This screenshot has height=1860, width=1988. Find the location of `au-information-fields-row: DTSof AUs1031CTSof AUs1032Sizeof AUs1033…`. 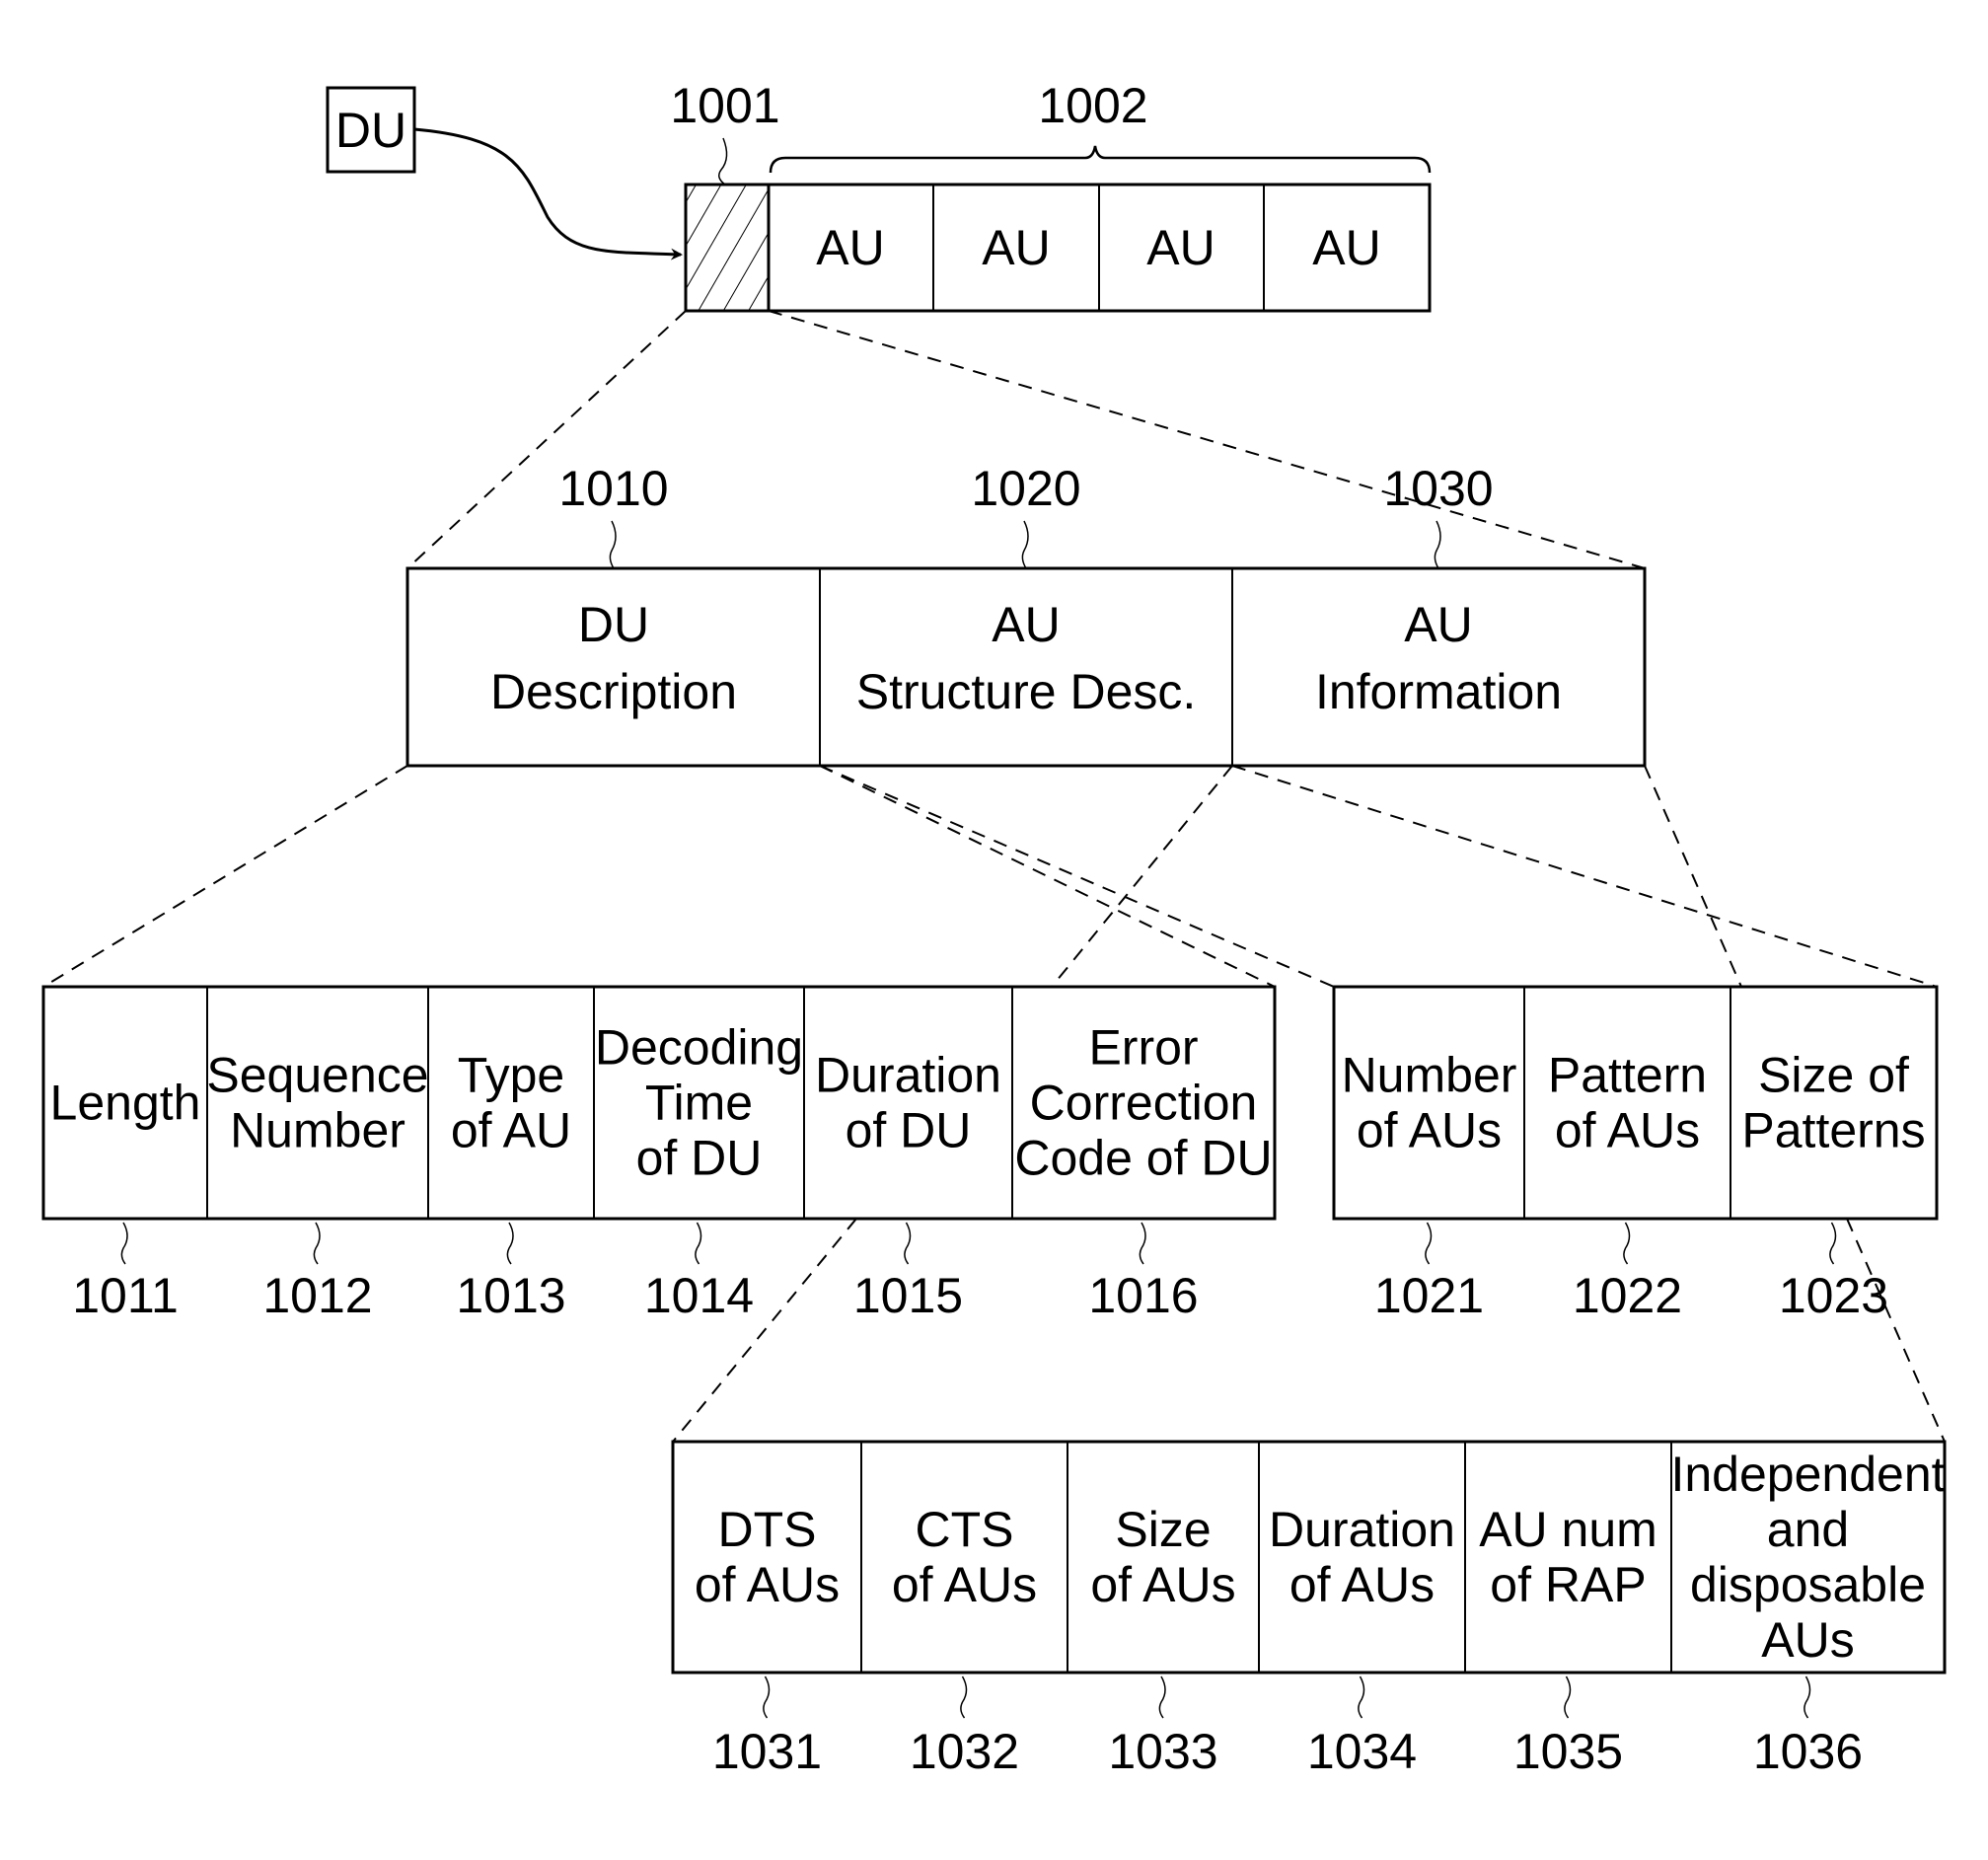

au-information-fields-row: DTSof AUs1031CTSof AUs1032Sizeof AUs1033… is located at coordinates (1309, 1609).